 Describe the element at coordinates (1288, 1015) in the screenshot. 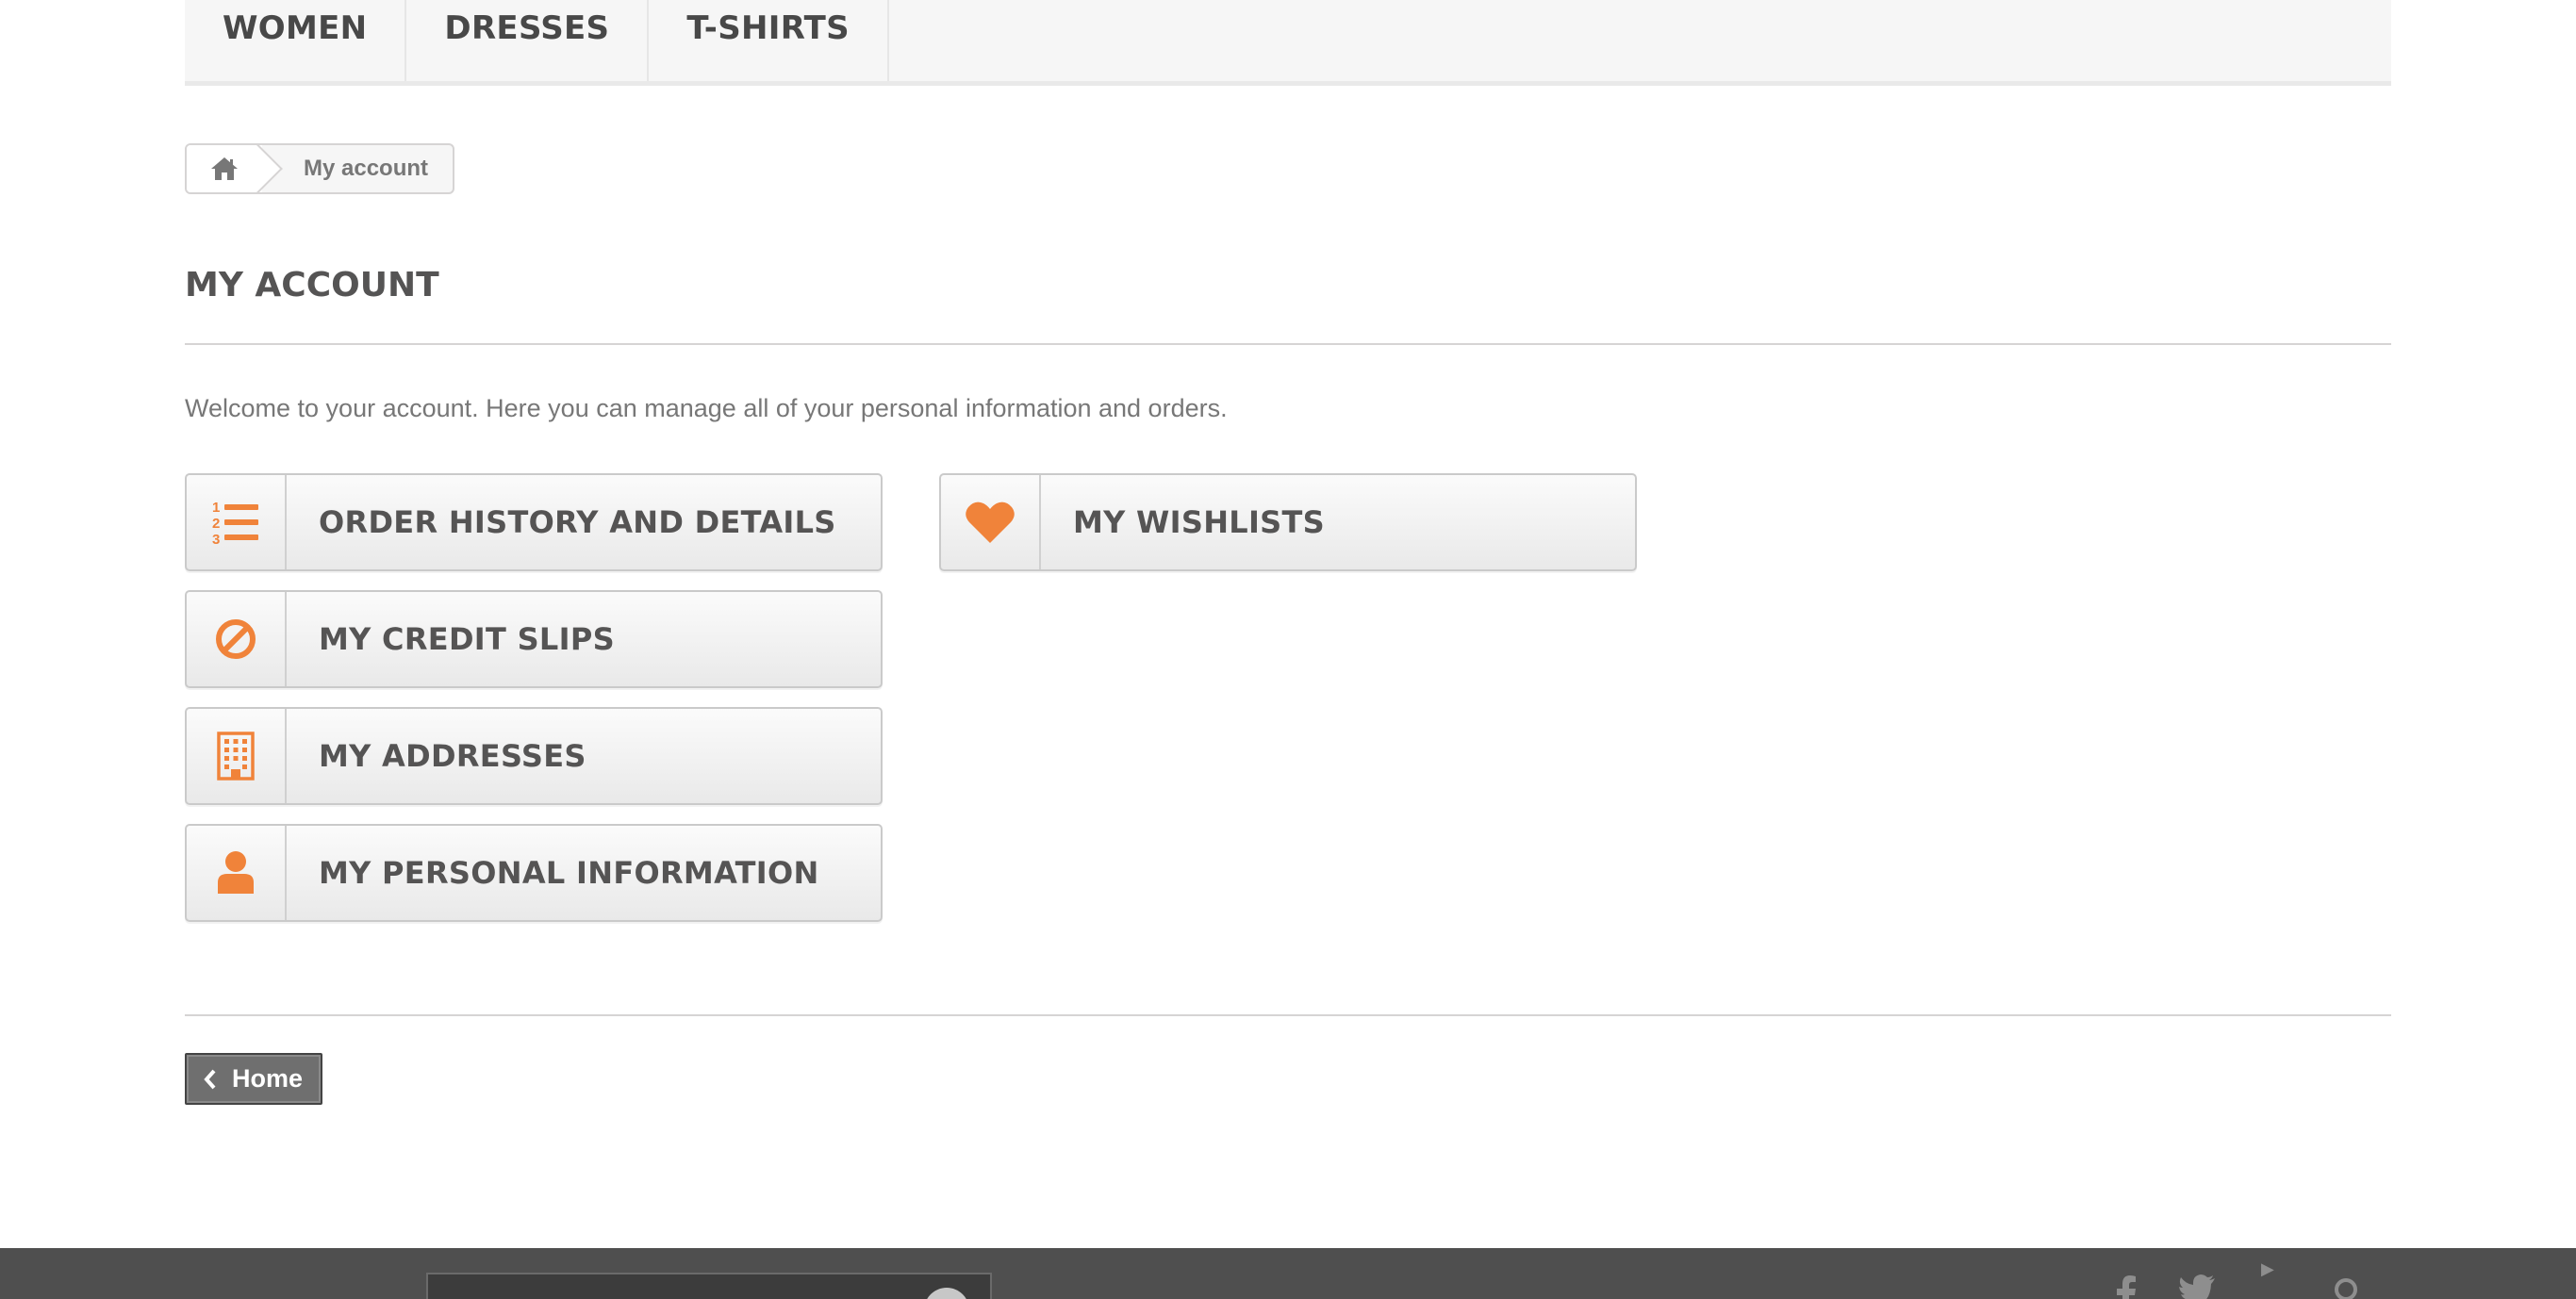

I see `footer-divider` at that location.